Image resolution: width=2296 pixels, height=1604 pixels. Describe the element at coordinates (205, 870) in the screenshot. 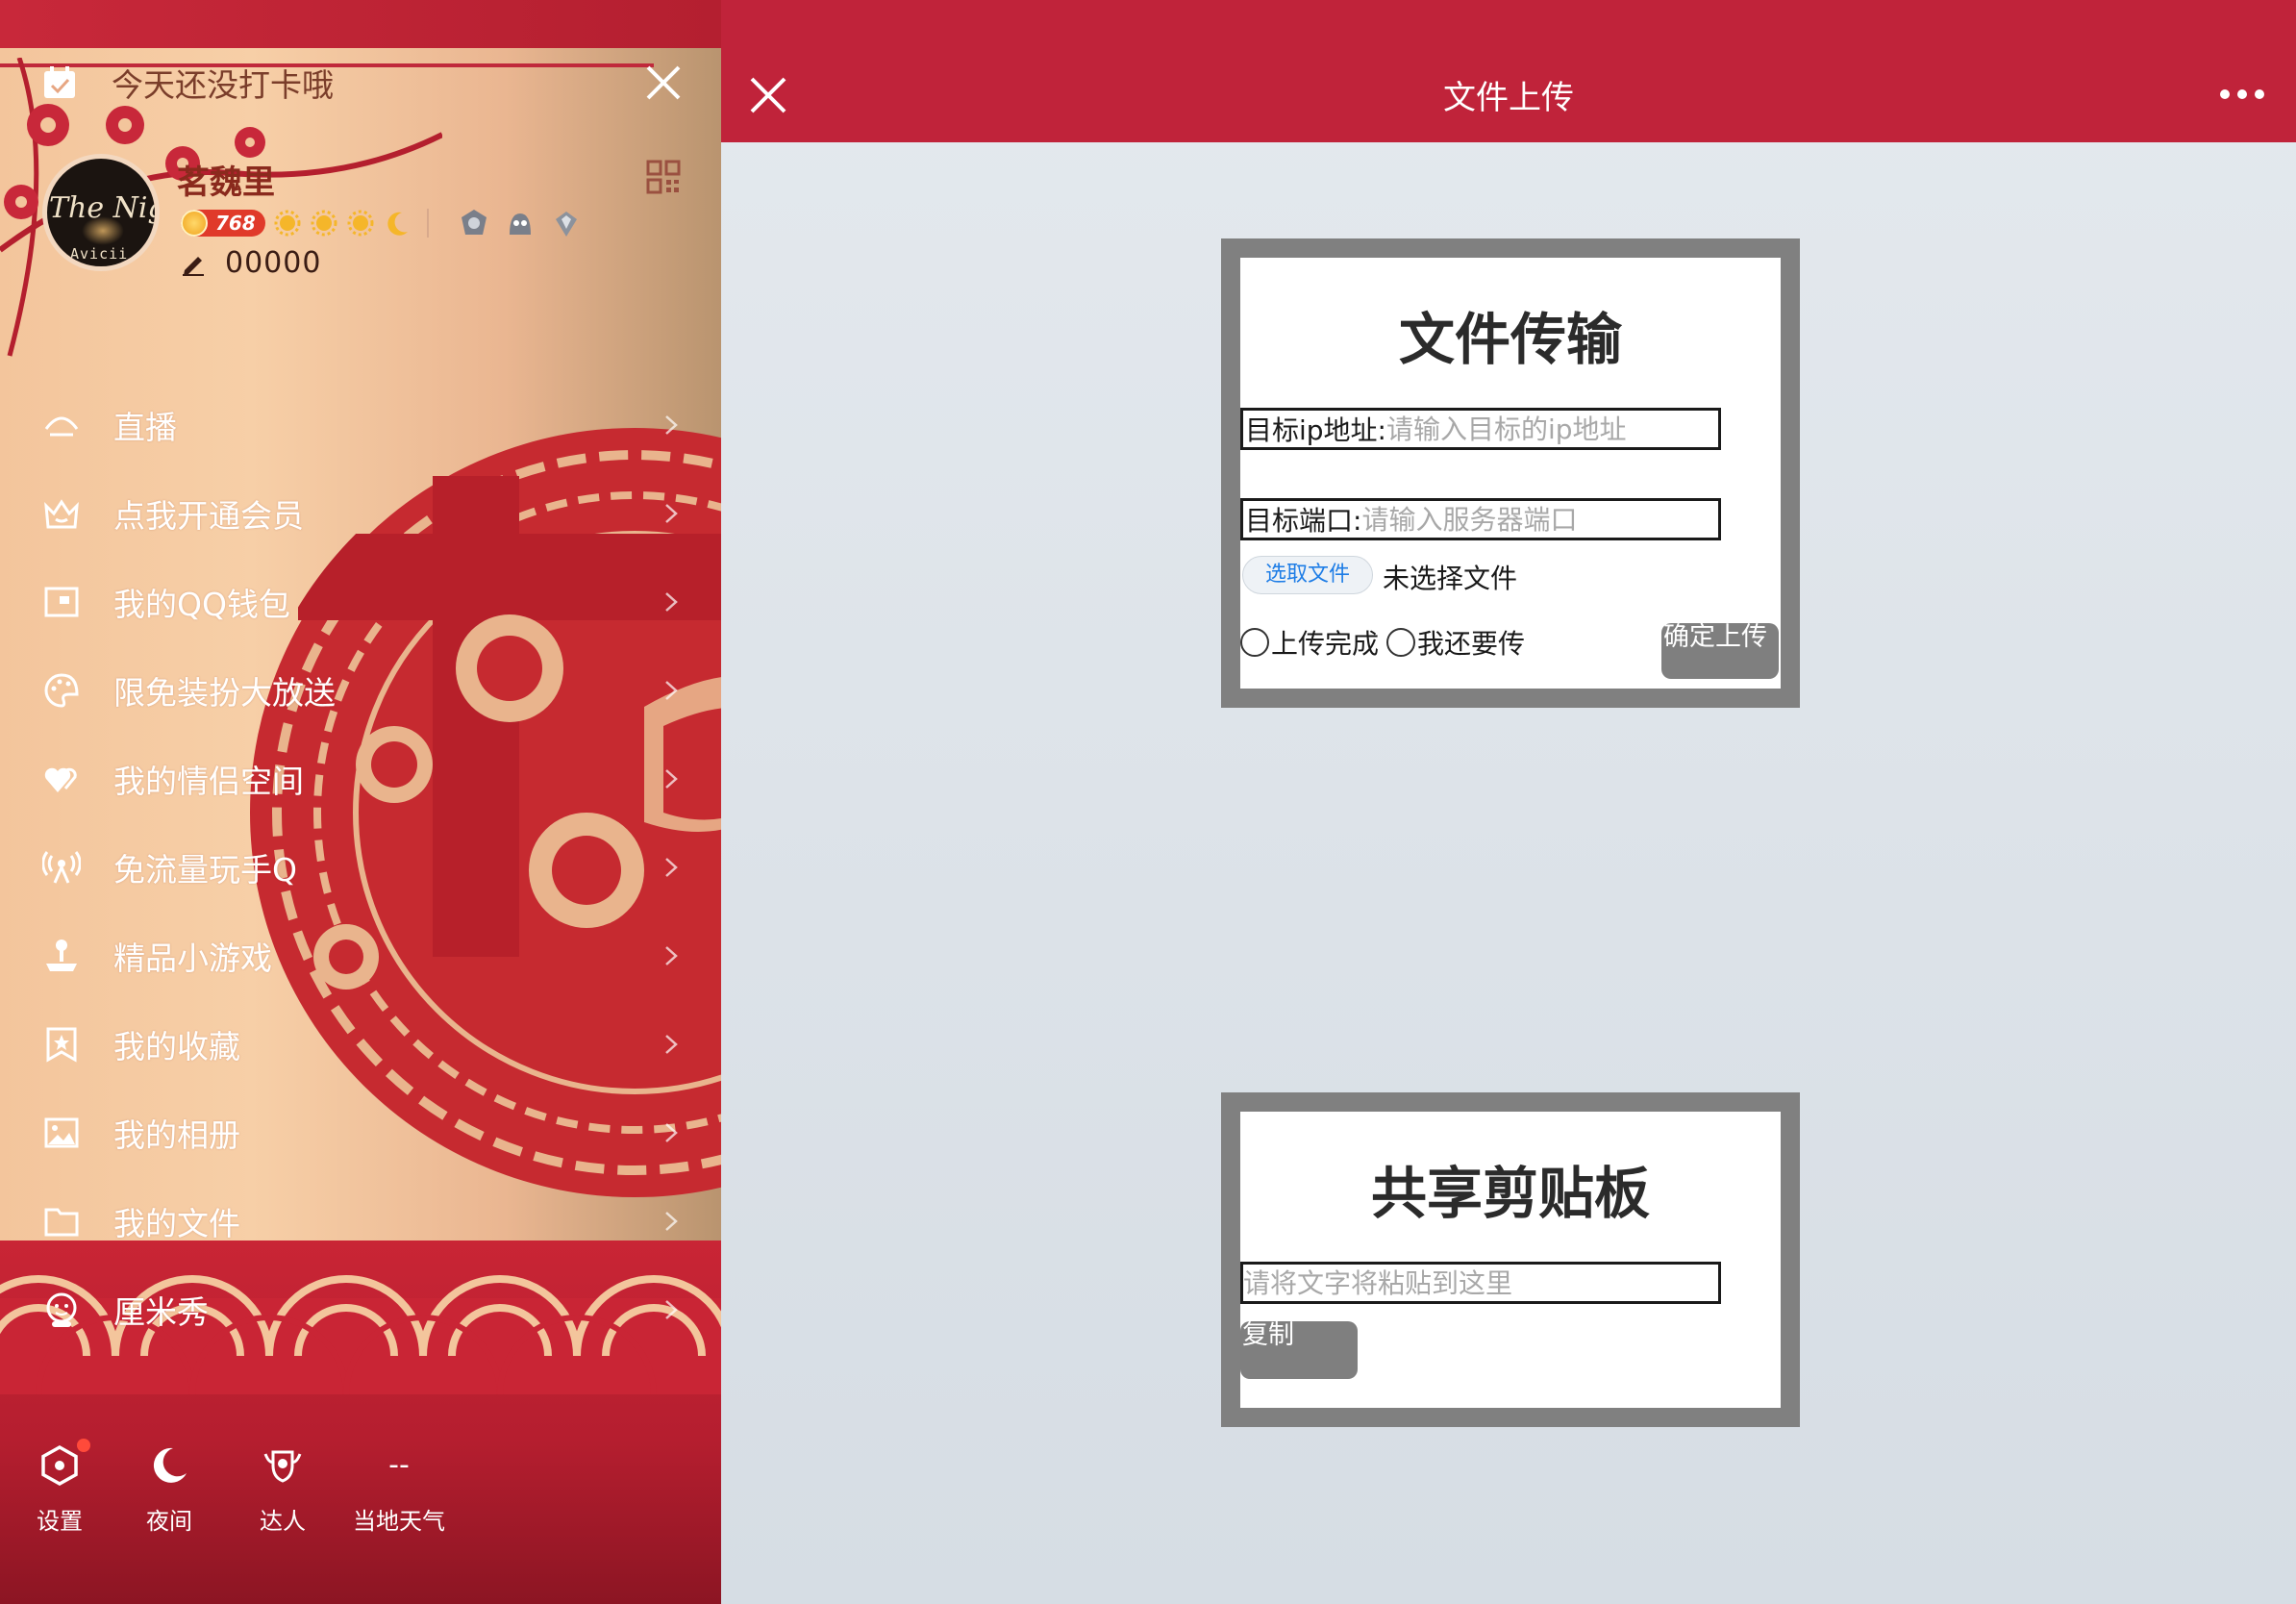

I see `menu-item-label: 免流量玩手Q` at that location.